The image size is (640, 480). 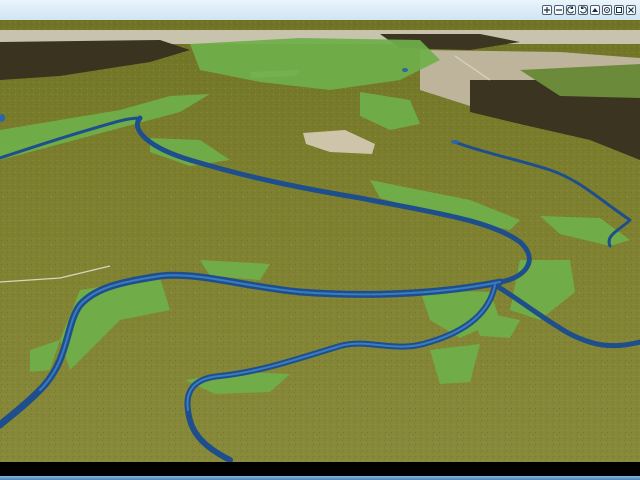 What do you see at coordinates (571, 10) in the screenshot?
I see `rotate-left-icon` at bounding box center [571, 10].